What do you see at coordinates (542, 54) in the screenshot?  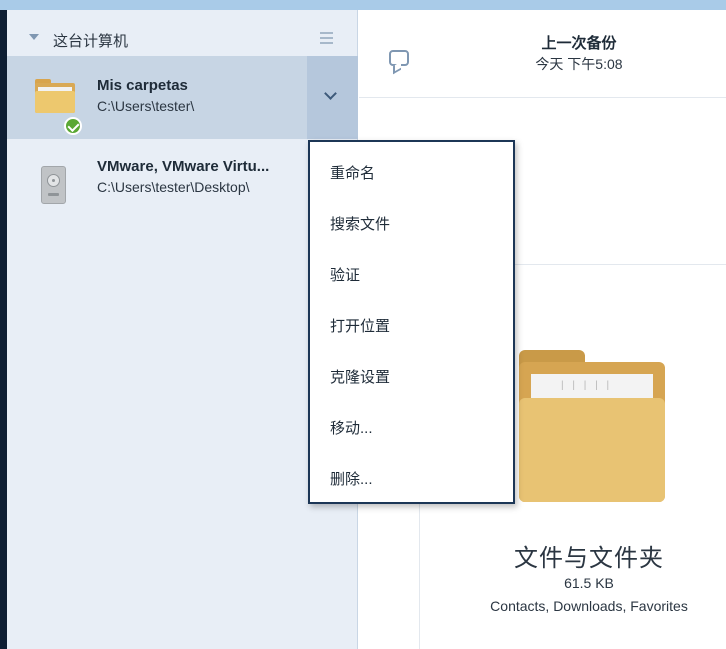 I see `backup-header: 上一次备份 今天 下午5:08` at bounding box center [542, 54].